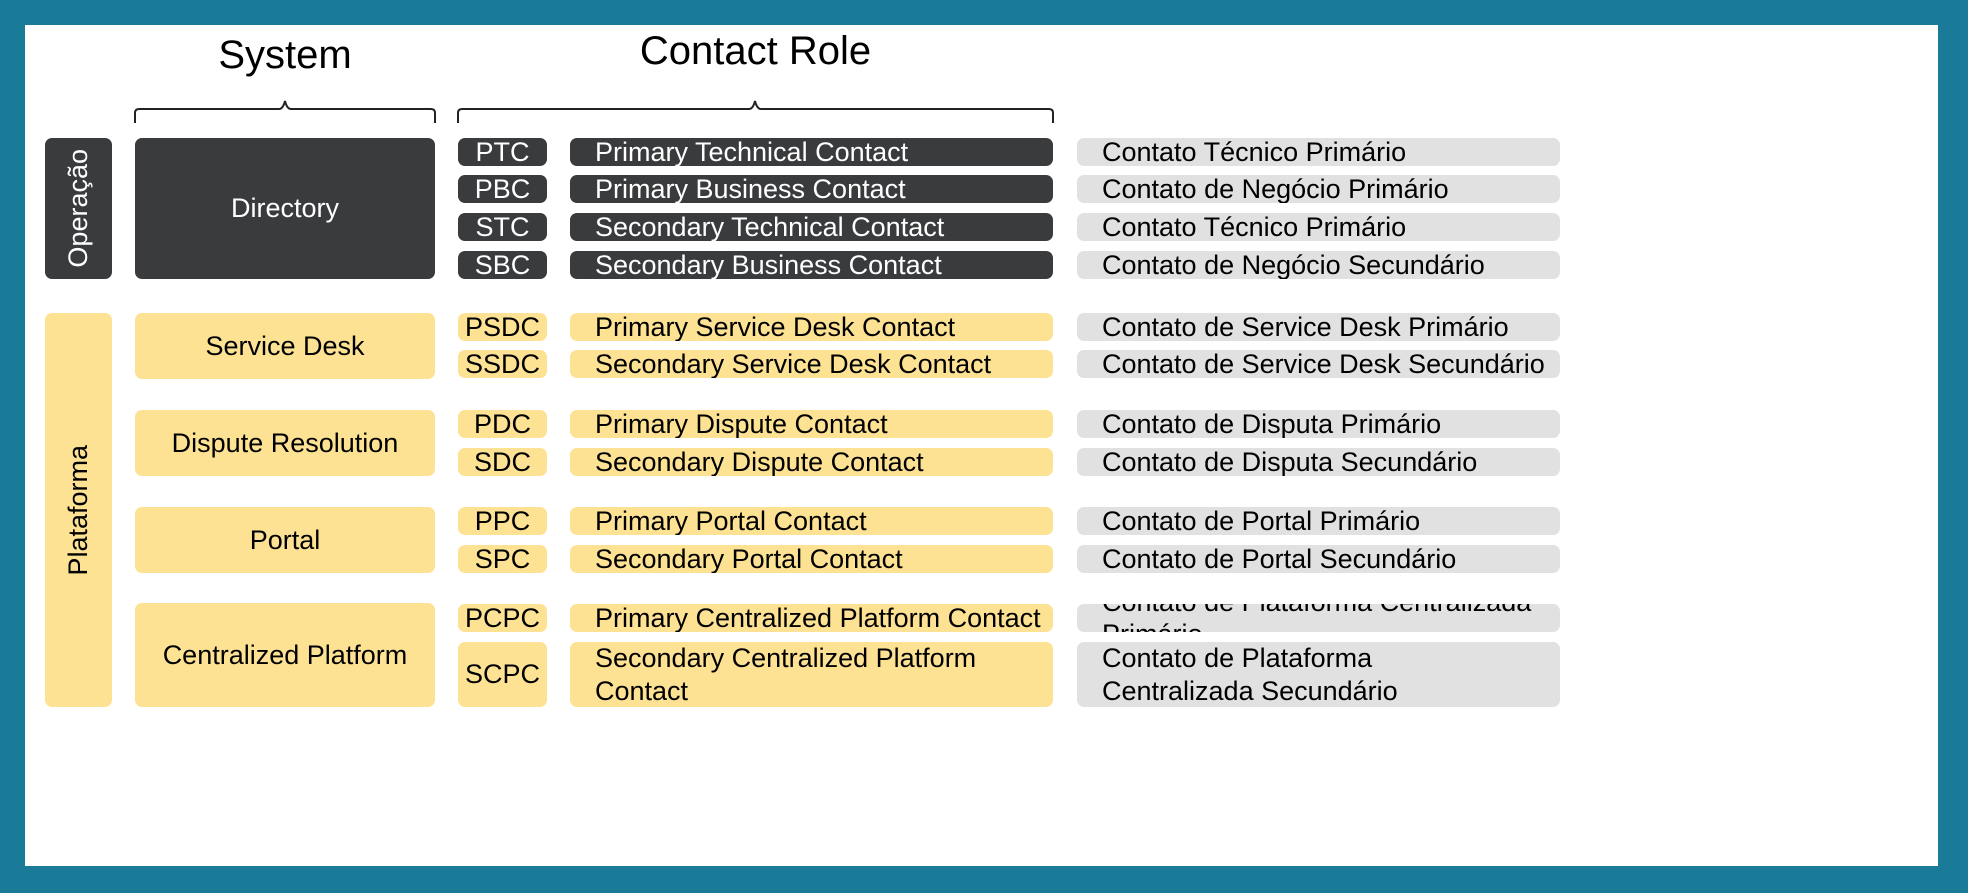 Image resolution: width=1968 pixels, height=893 pixels. I want to click on role-name: Secondary Service Desk Contact, so click(811, 364).